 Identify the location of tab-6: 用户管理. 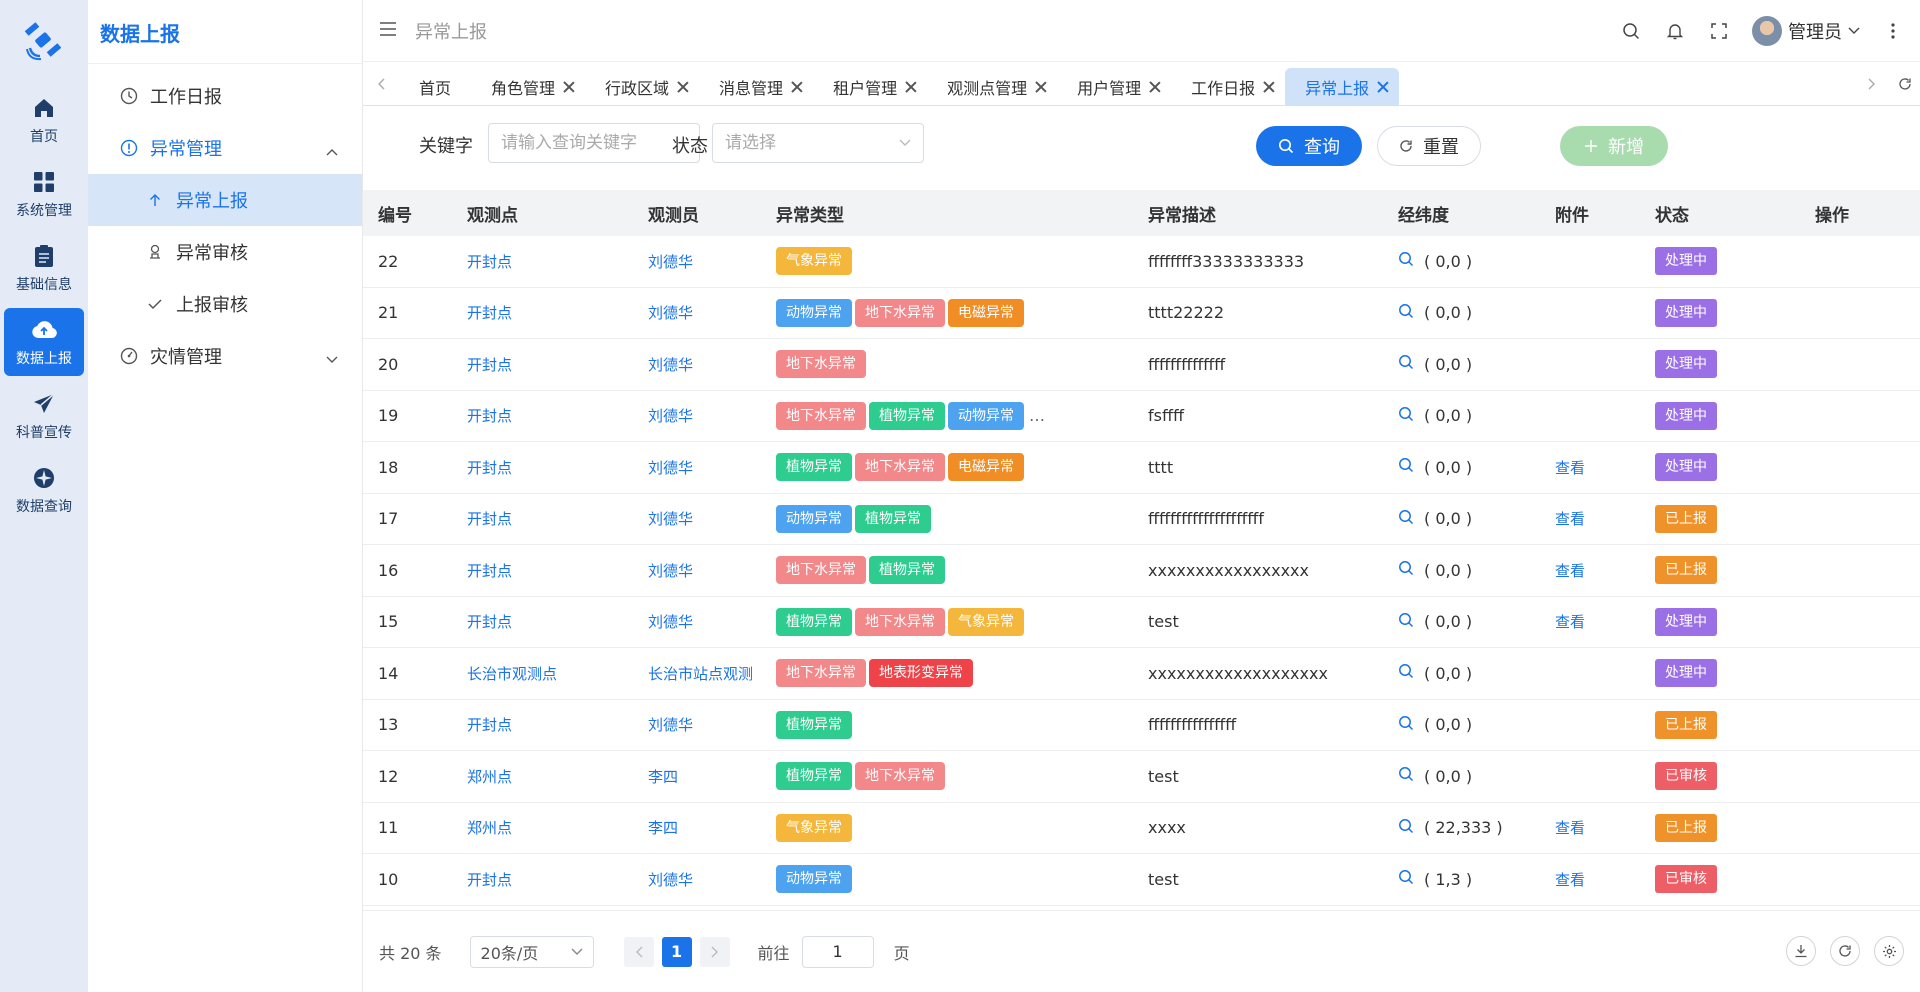
(1114, 87).